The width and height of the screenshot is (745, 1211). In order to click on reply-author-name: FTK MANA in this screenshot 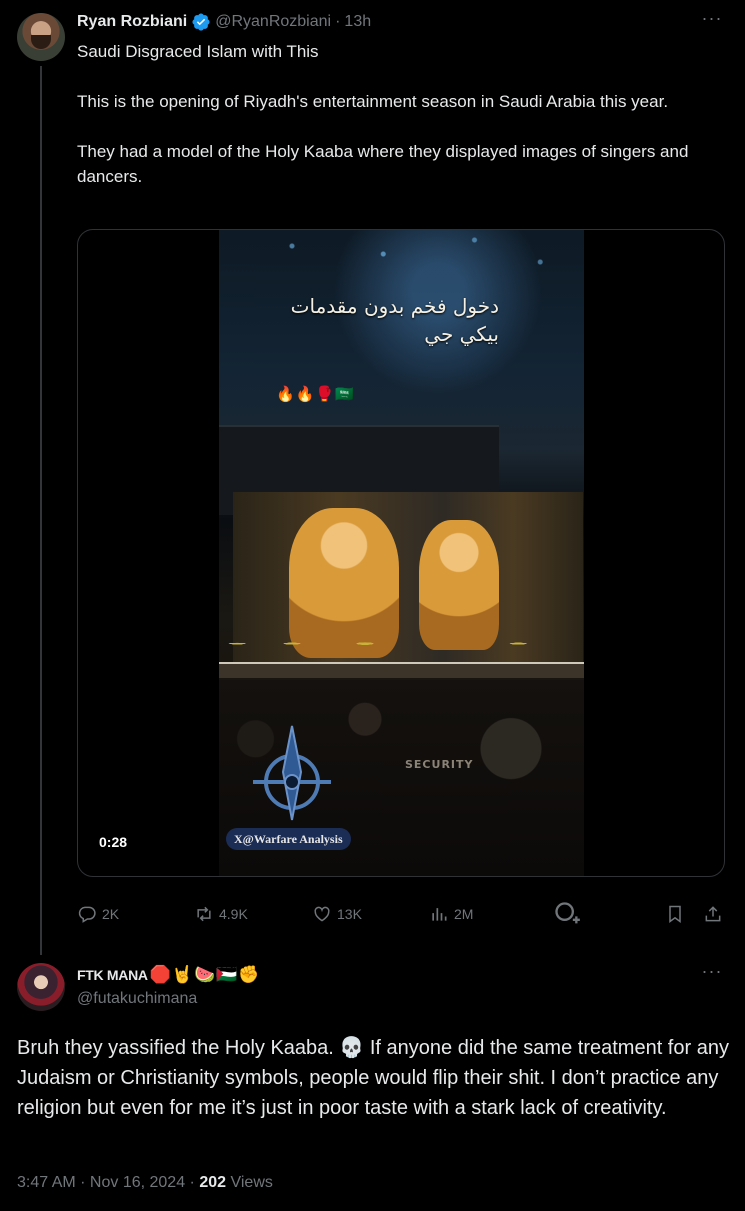, I will do `click(112, 975)`.